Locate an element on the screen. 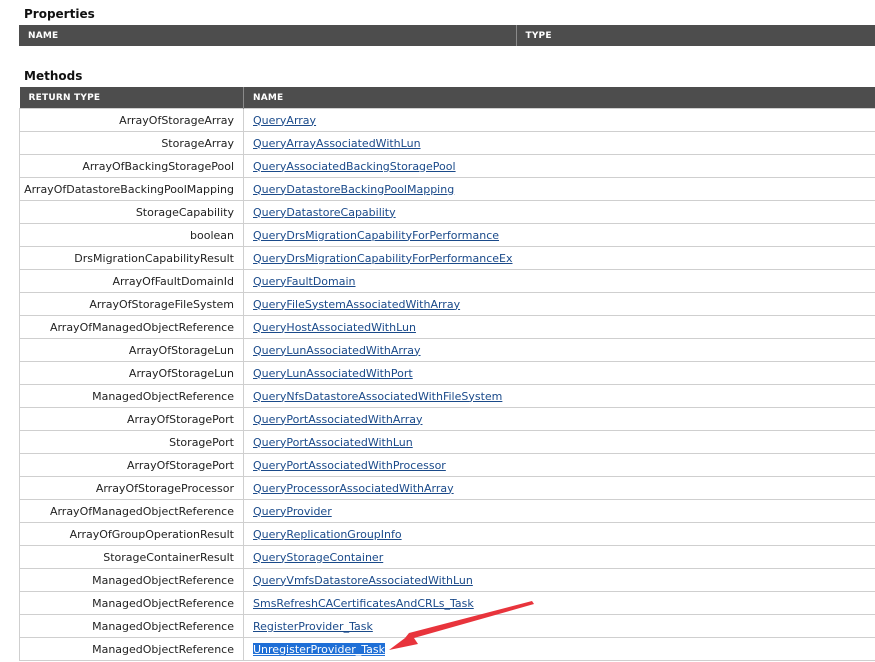 This screenshot has height=662, width=875. method-name-cell: QueryReplicationGroupInfo is located at coordinates (559, 534).